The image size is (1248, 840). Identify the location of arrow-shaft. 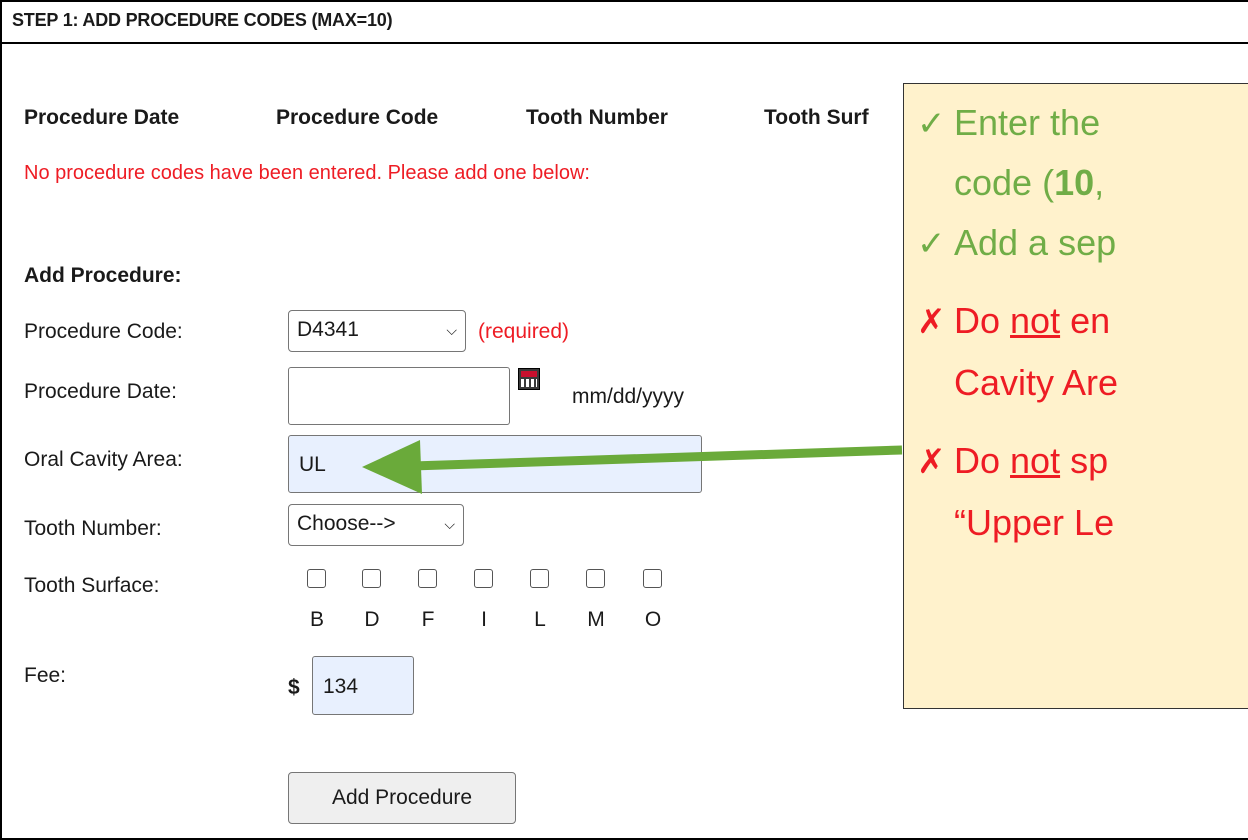
(657, 458).